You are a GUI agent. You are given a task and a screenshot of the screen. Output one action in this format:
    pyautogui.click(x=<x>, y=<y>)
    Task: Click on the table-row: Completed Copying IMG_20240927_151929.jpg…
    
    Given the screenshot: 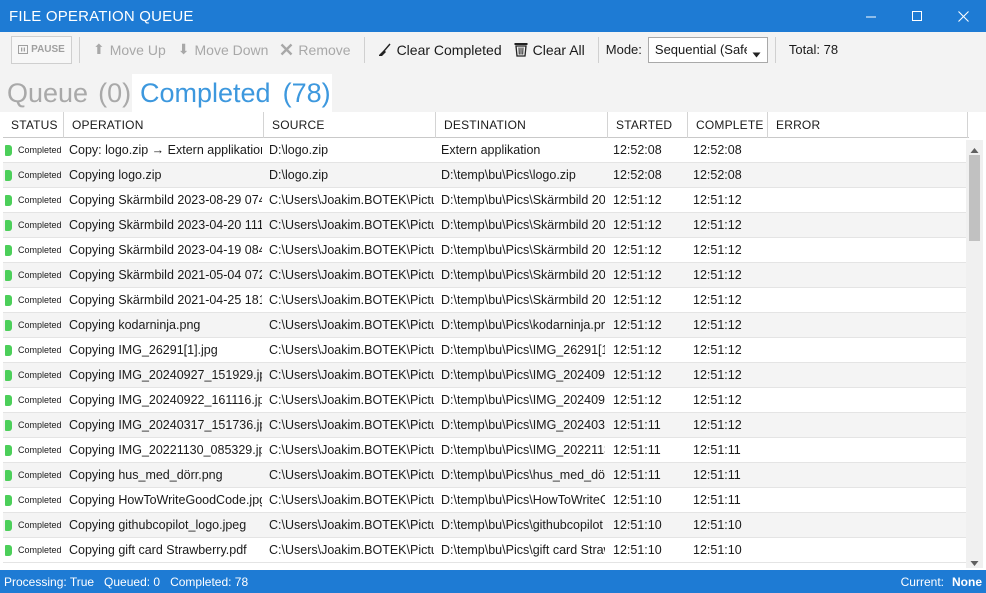 What is the action you would take?
    pyautogui.click(x=485, y=375)
    